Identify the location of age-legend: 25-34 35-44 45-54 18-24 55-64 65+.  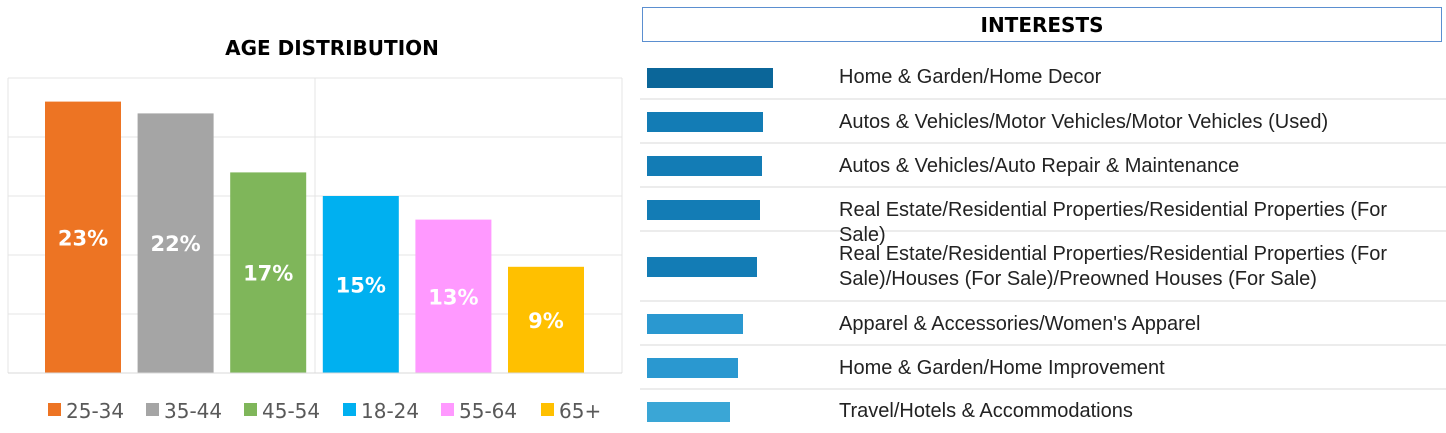
(324, 411).